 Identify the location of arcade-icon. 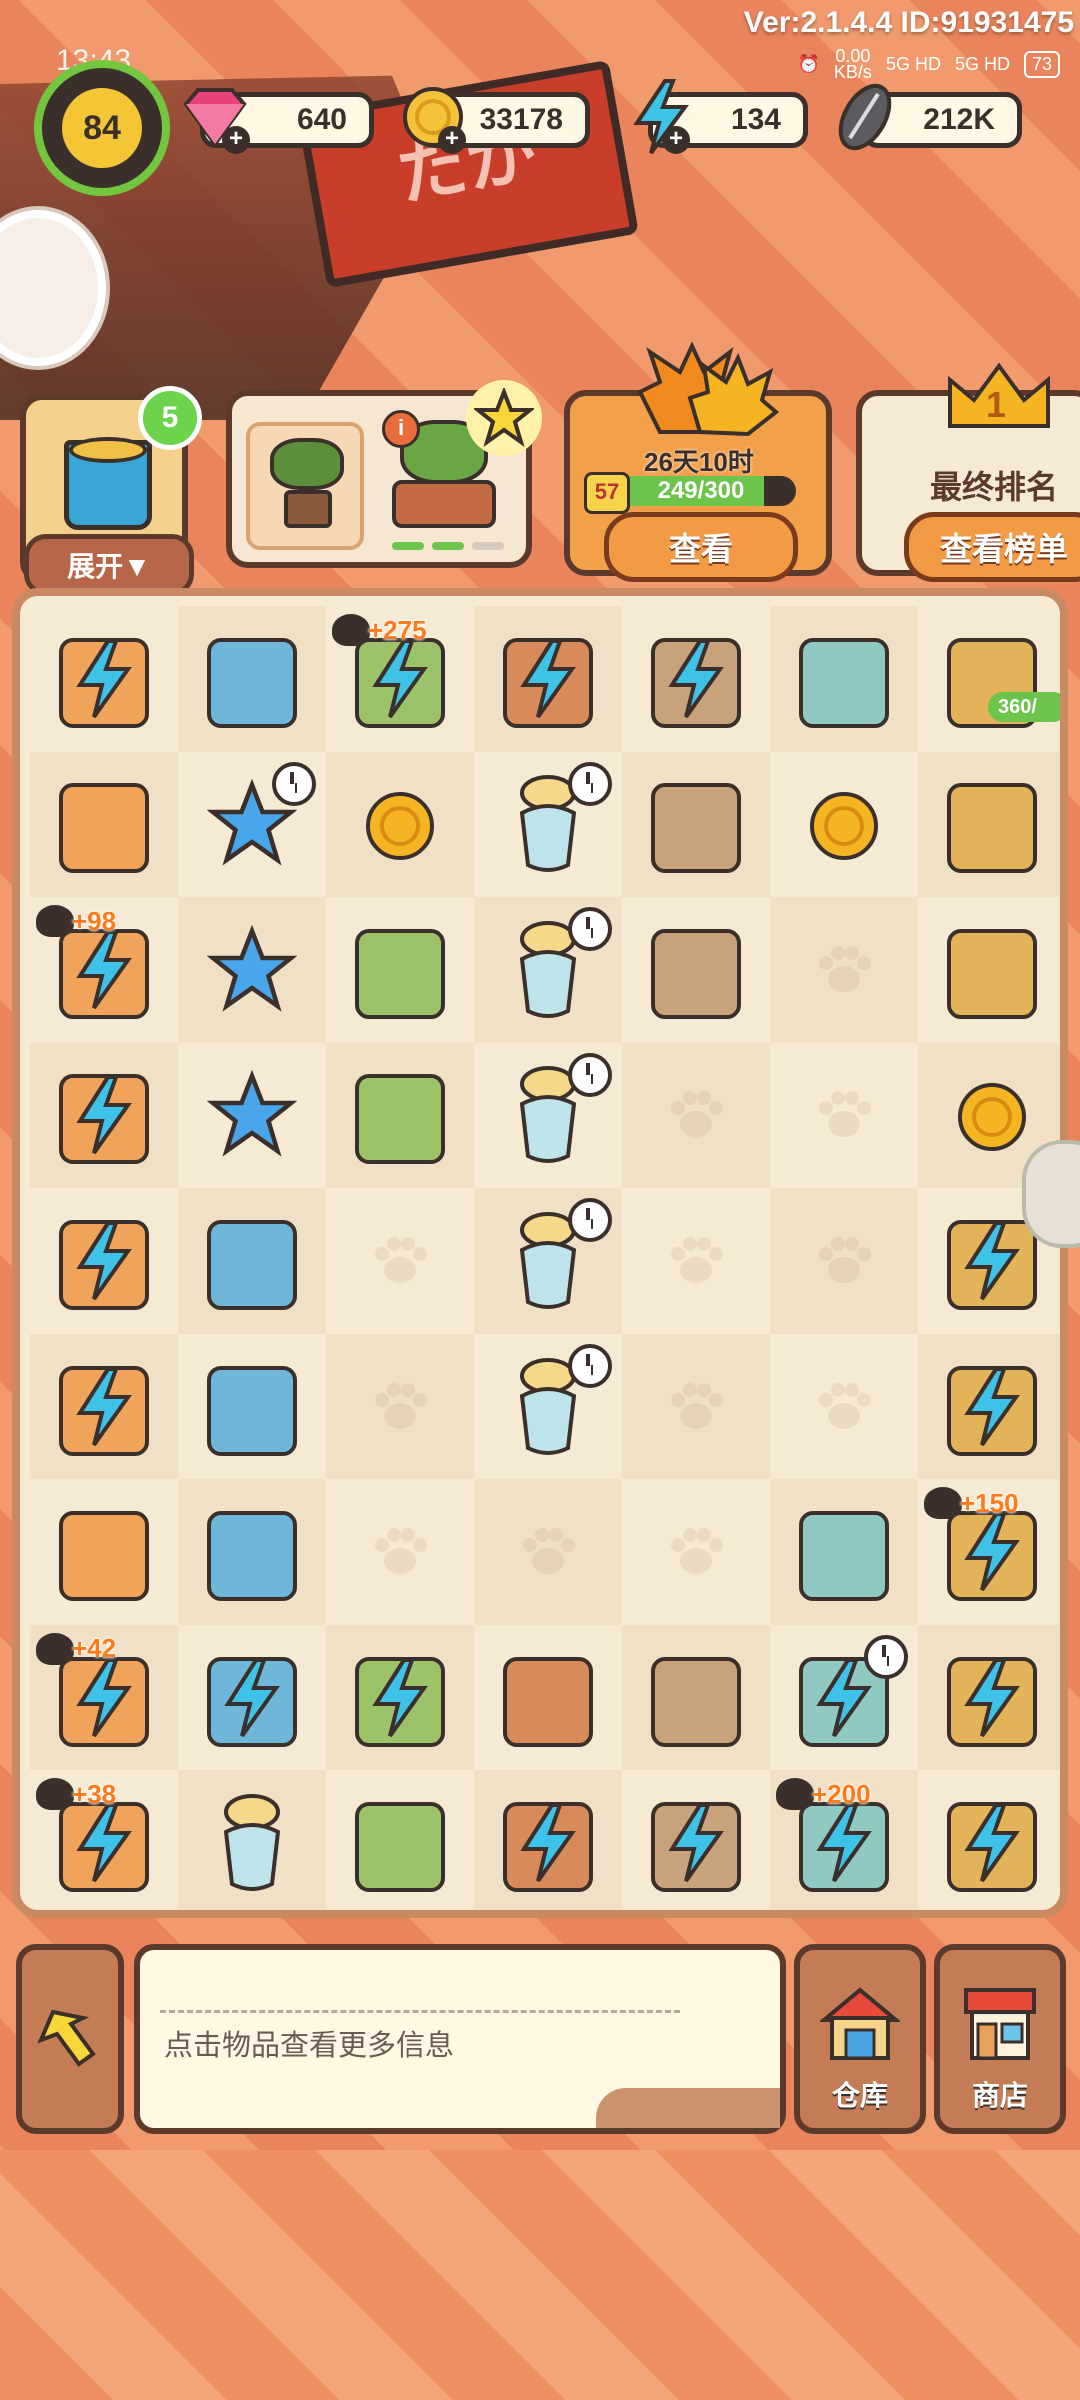
(252, 679).